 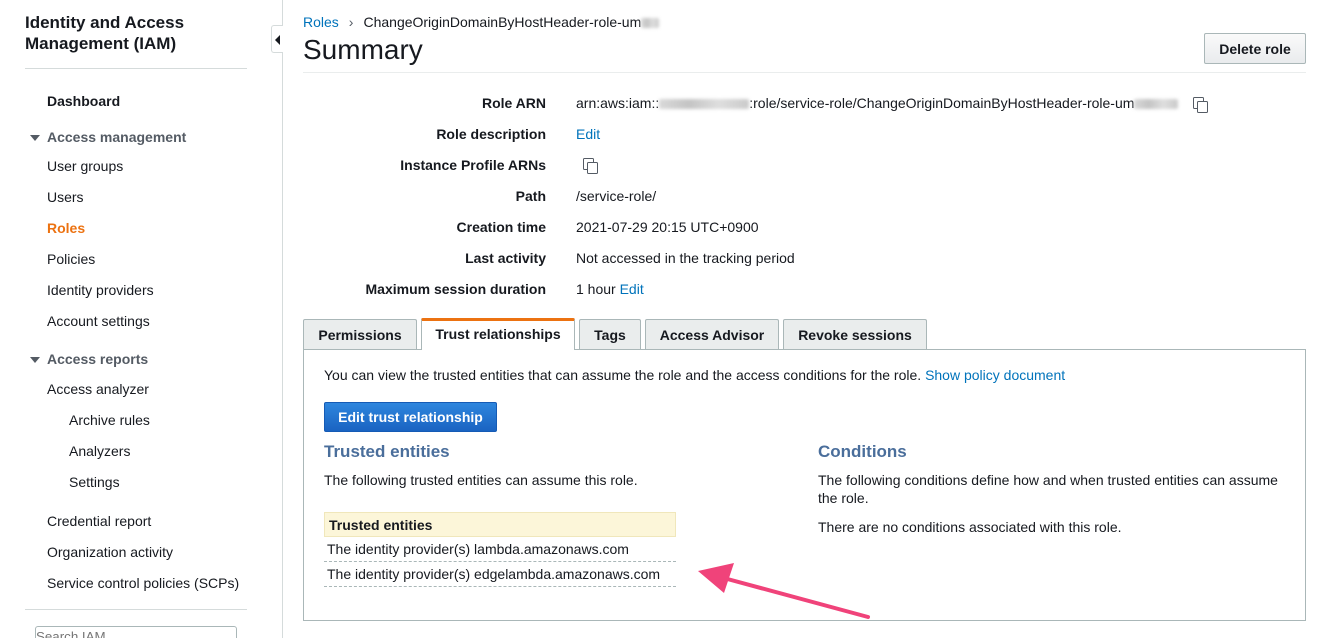 I want to click on role-arn-label: Role ARN, so click(x=513, y=103).